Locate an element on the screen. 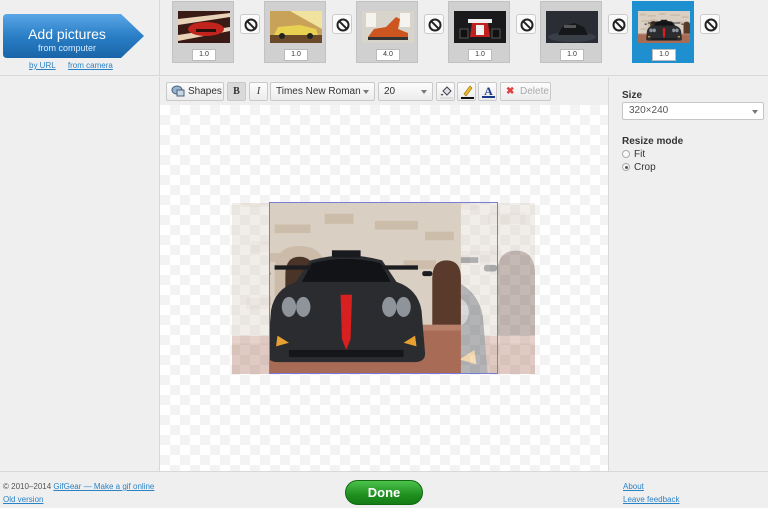  current-frame-image is located at coordinates (384, 288).